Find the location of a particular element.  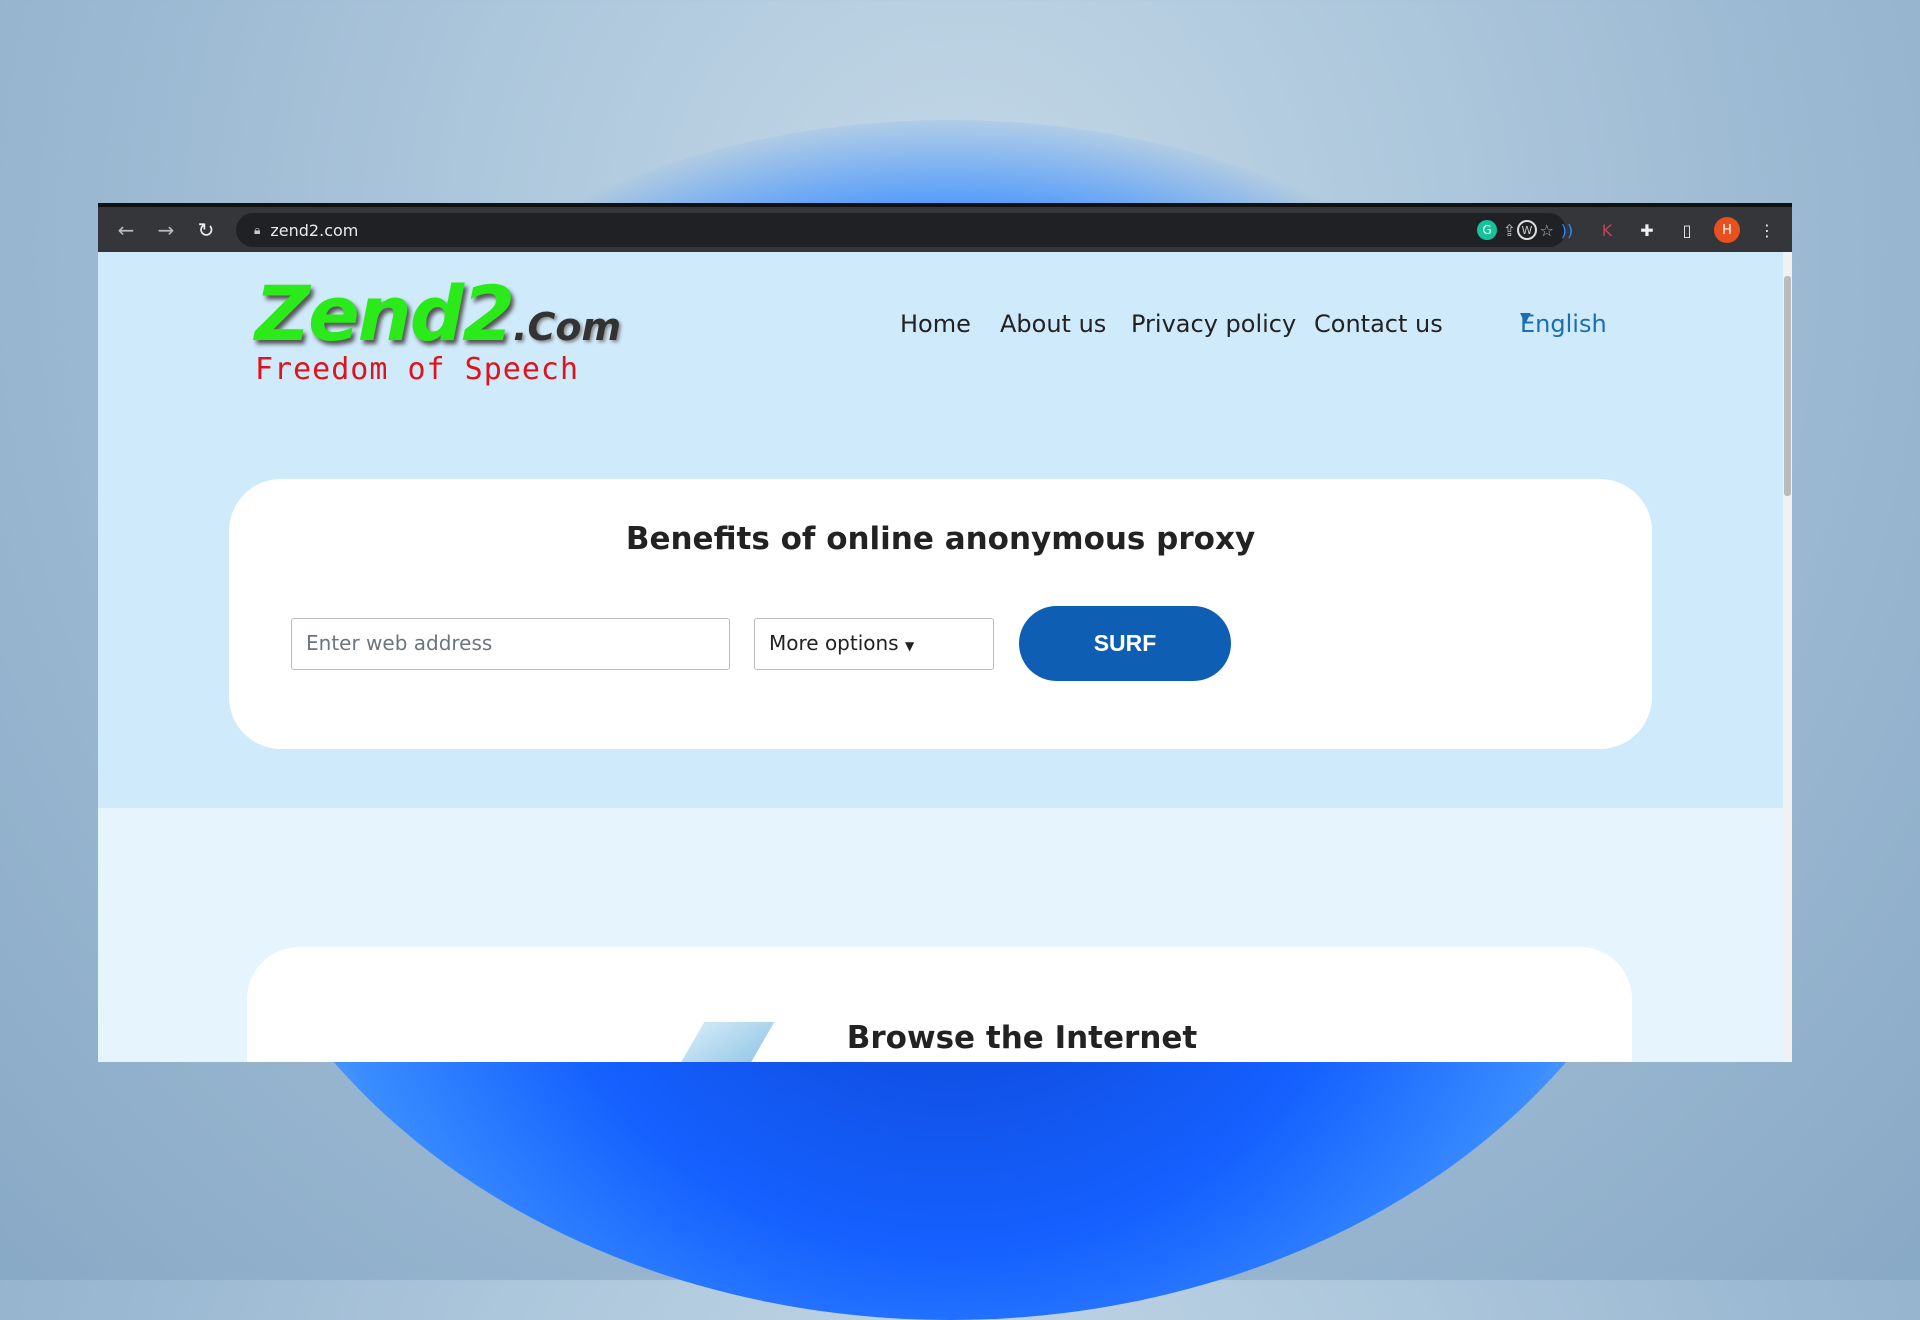

w-icon: W is located at coordinates (1527, 230).